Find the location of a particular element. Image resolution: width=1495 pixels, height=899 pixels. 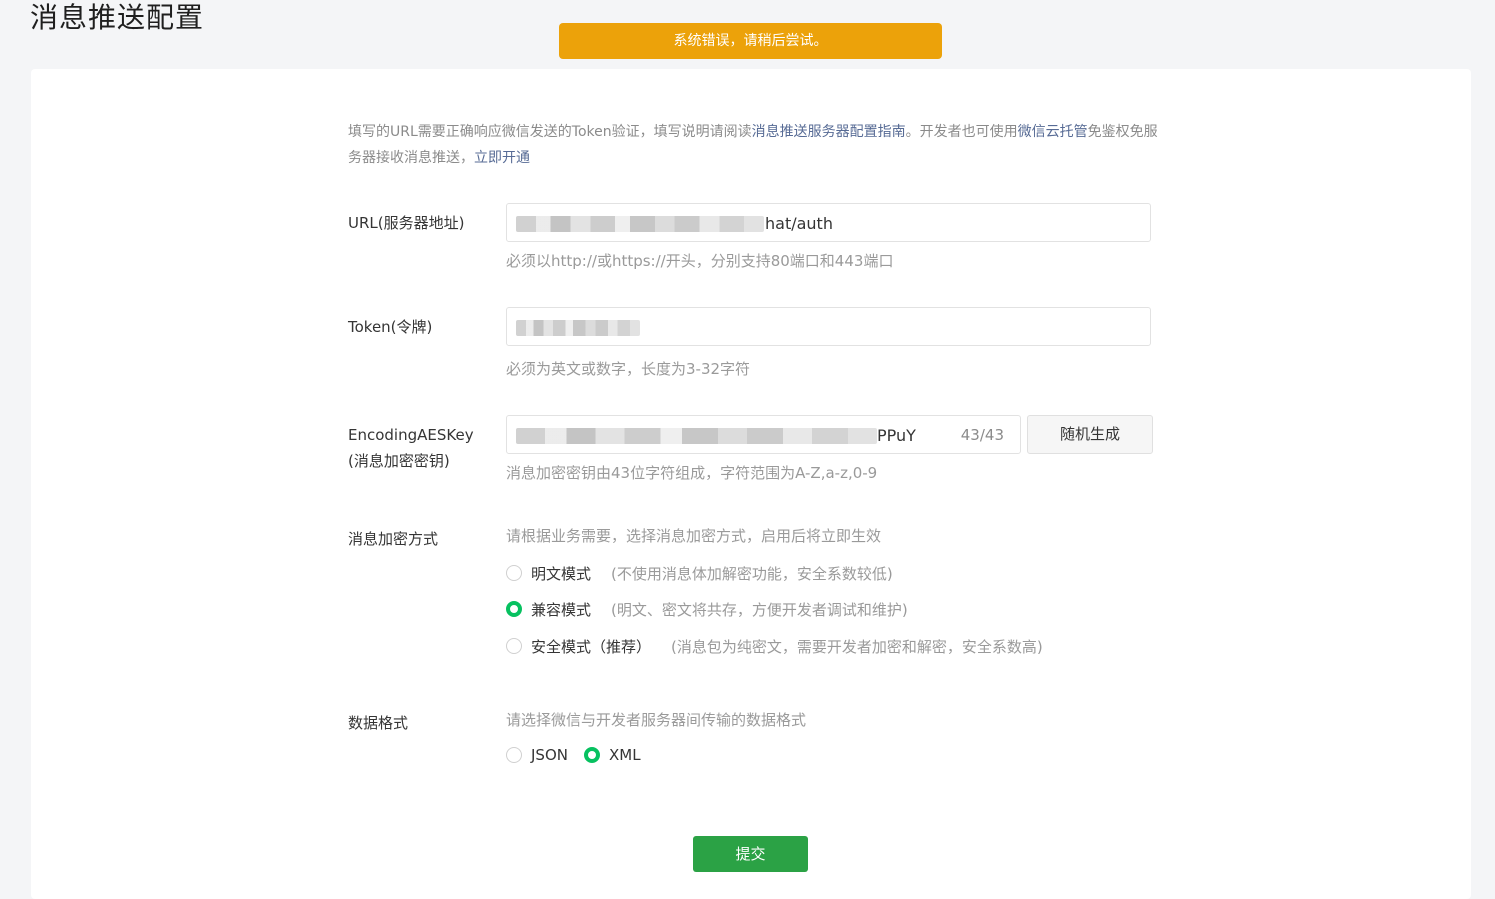

encryption-option-desc: (不使用消息体加解密功能，安全系数较低) is located at coordinates (752, 573).